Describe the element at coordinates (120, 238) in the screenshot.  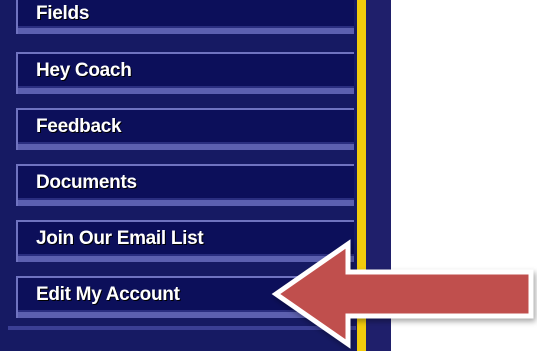
I see `sidebar-item-label: Join Our Email List` at that location.